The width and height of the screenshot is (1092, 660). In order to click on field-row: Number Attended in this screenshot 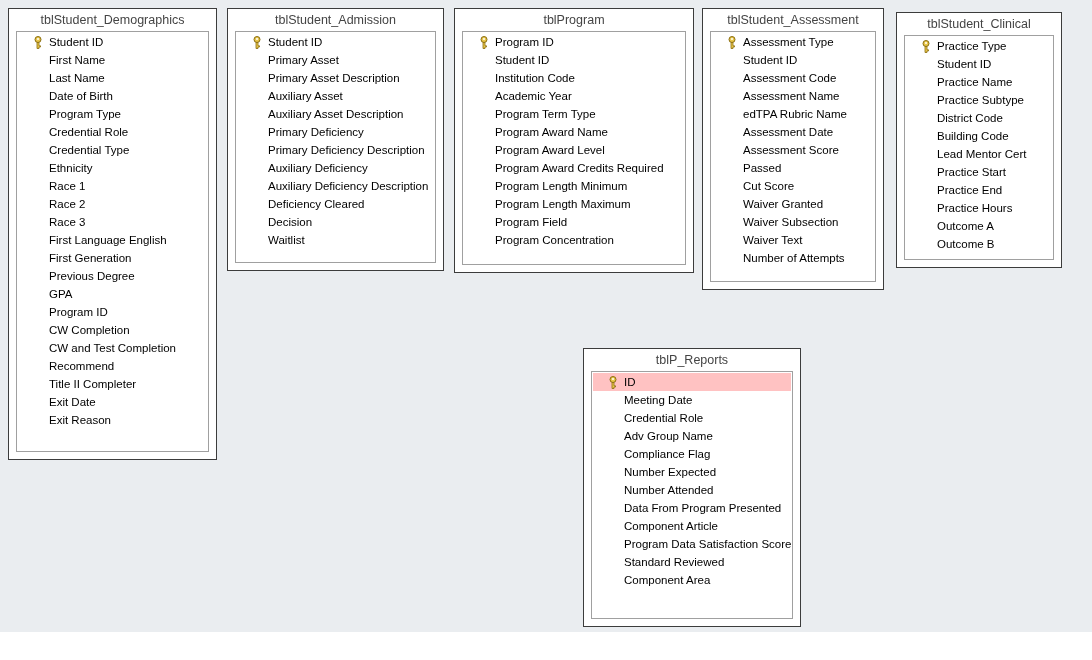, I will do `click(692, 490)`.